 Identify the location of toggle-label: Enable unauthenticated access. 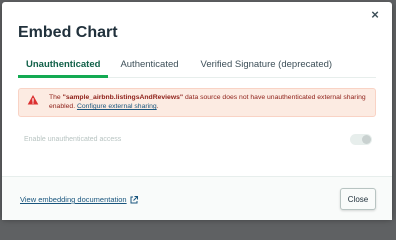
(73, 139).